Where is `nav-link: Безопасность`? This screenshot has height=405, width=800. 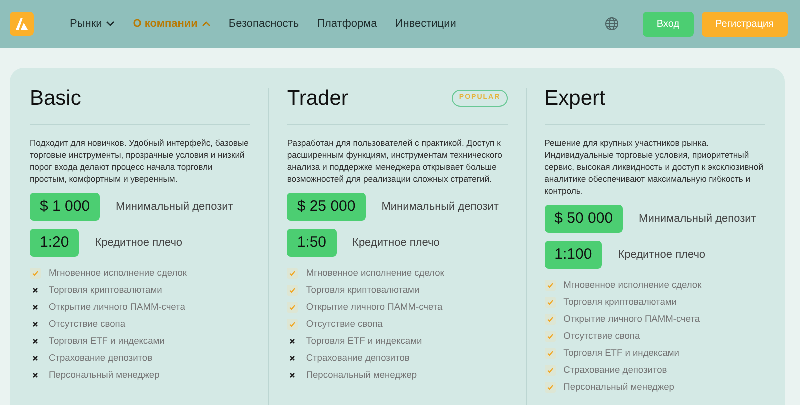 nav-link: Безопасность is located at coordinates (264, 24).